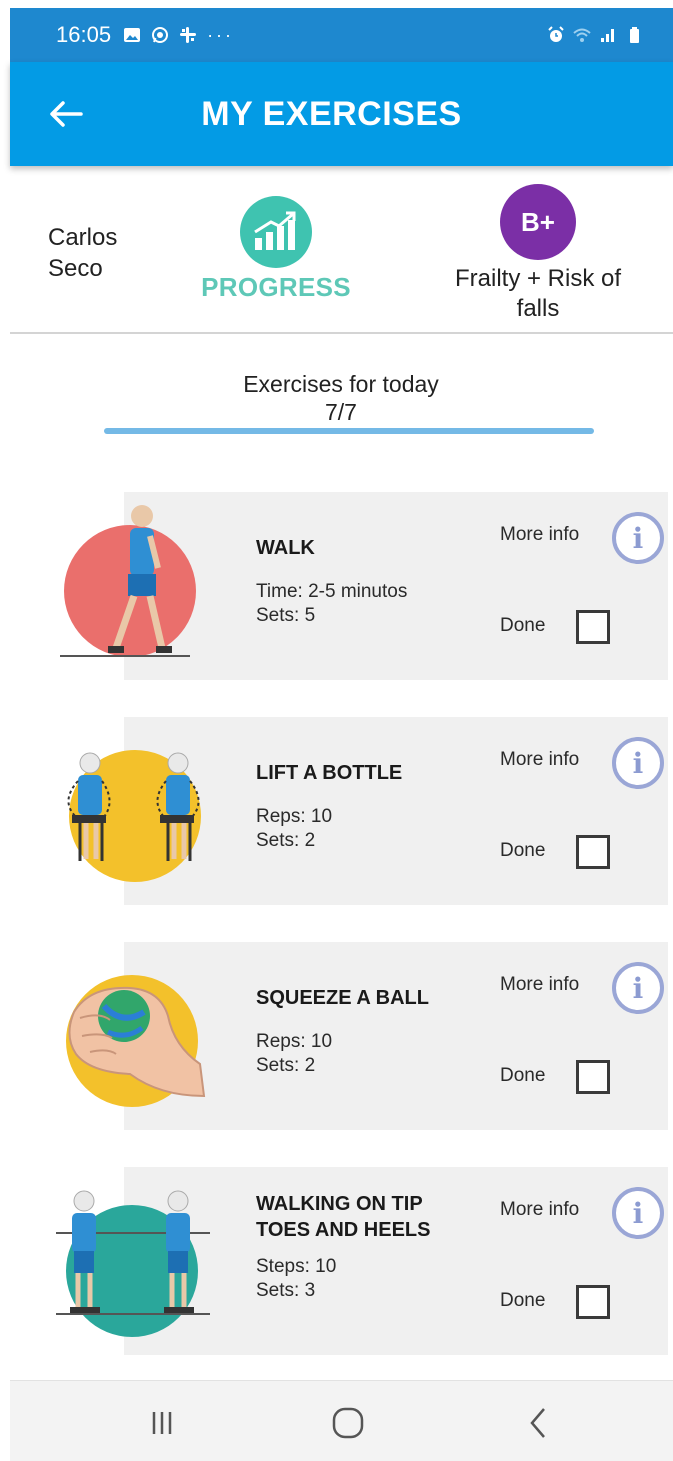 The height and width of the screenshot is (1461, 673). Describe the element at coordinates (134, 816) in the screenshot. I see `seated-arm-lift-icon` at that location.